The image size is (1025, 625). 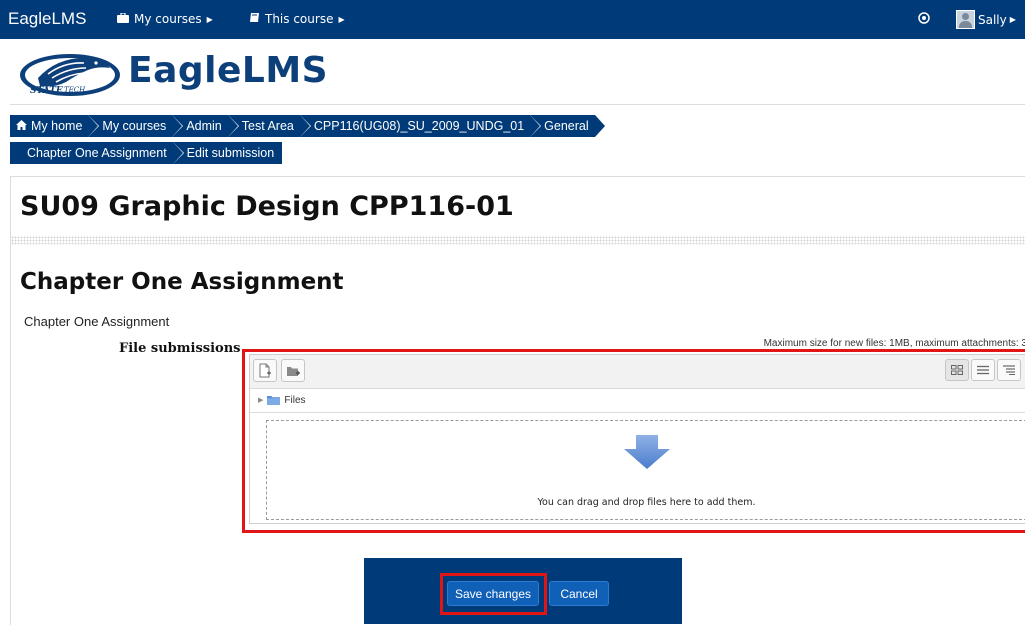 What do you see at coordinates (517, 104) in the screenshot?
I see `header-divider` at bounding box center [517, 104].